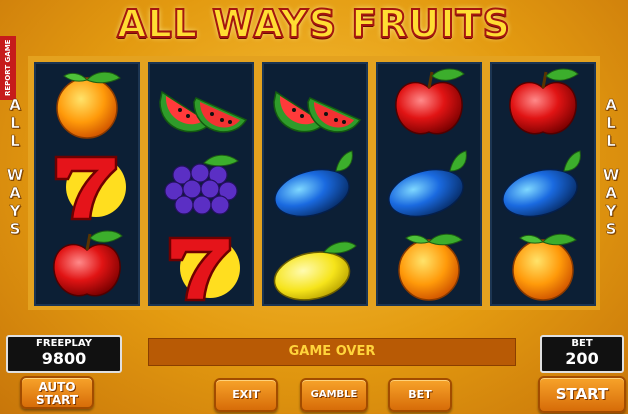 The image size is (628, 414). I want to click on grapes-symbol-icon, so click(201, 184).